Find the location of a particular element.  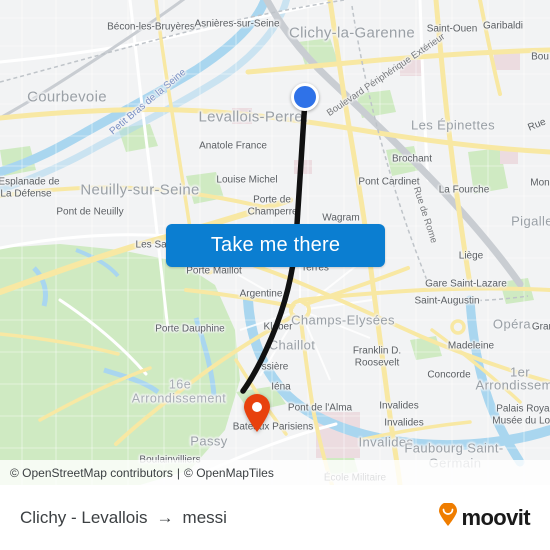

footer-bar: Clichy - Levallois → messi moovit is located at coordinates (275, 517).